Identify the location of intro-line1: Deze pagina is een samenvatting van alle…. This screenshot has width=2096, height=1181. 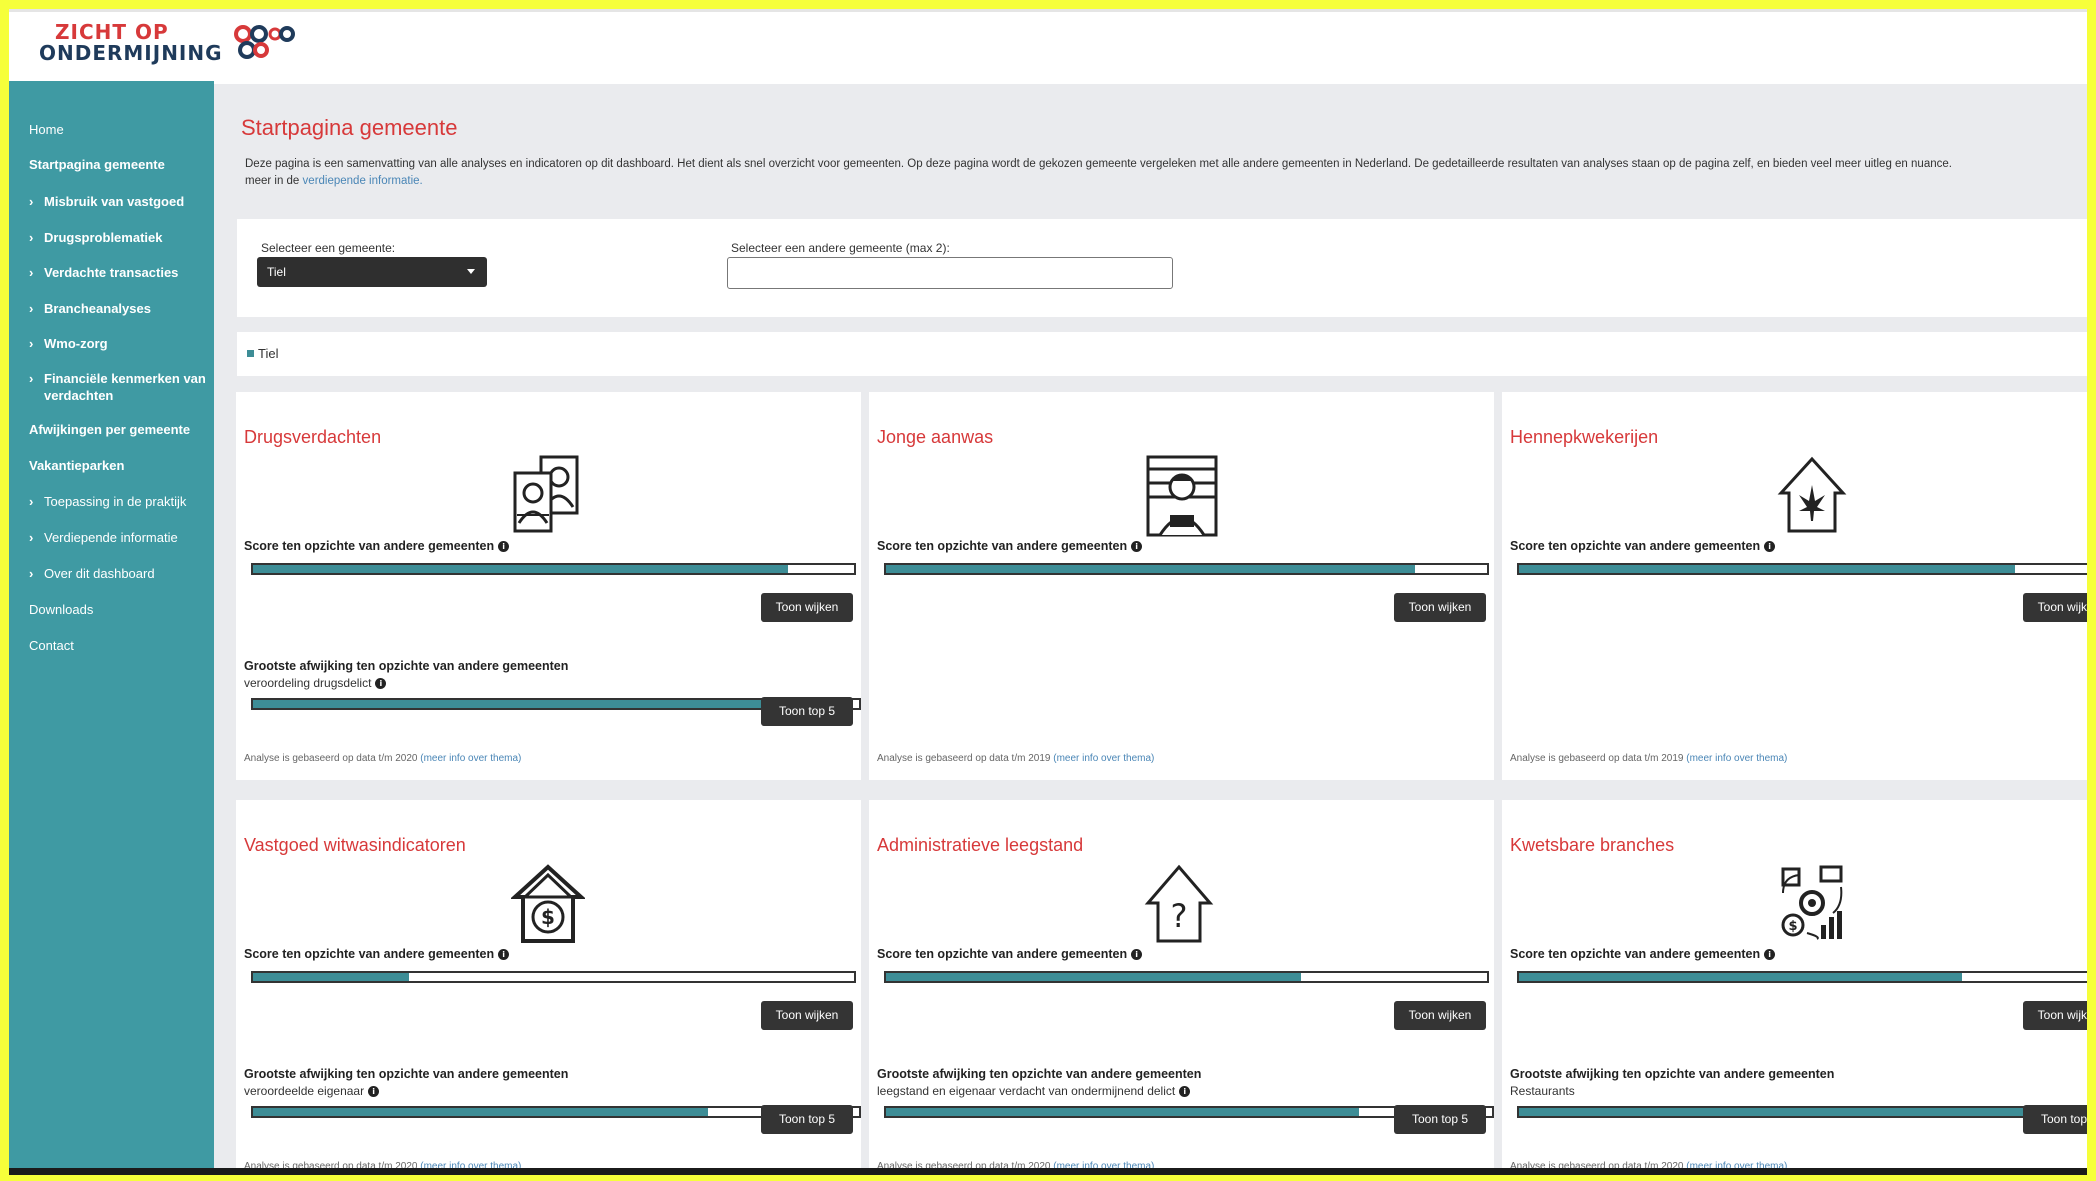
(1098, 164).